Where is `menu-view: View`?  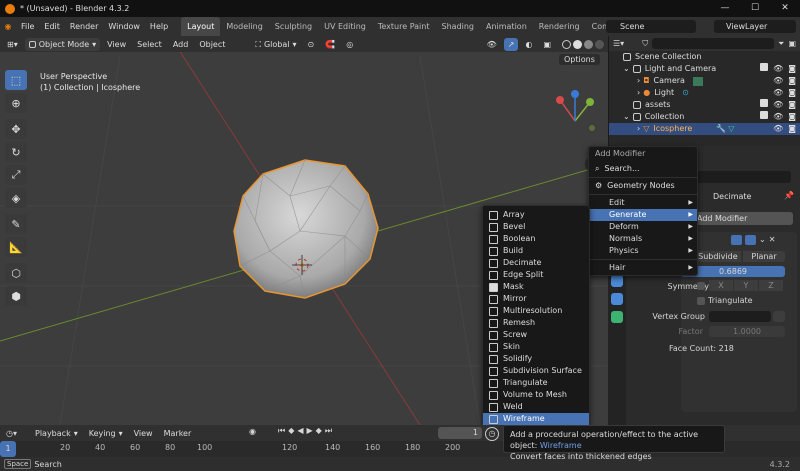
menu-view: View is located at coordinates (116, 44).